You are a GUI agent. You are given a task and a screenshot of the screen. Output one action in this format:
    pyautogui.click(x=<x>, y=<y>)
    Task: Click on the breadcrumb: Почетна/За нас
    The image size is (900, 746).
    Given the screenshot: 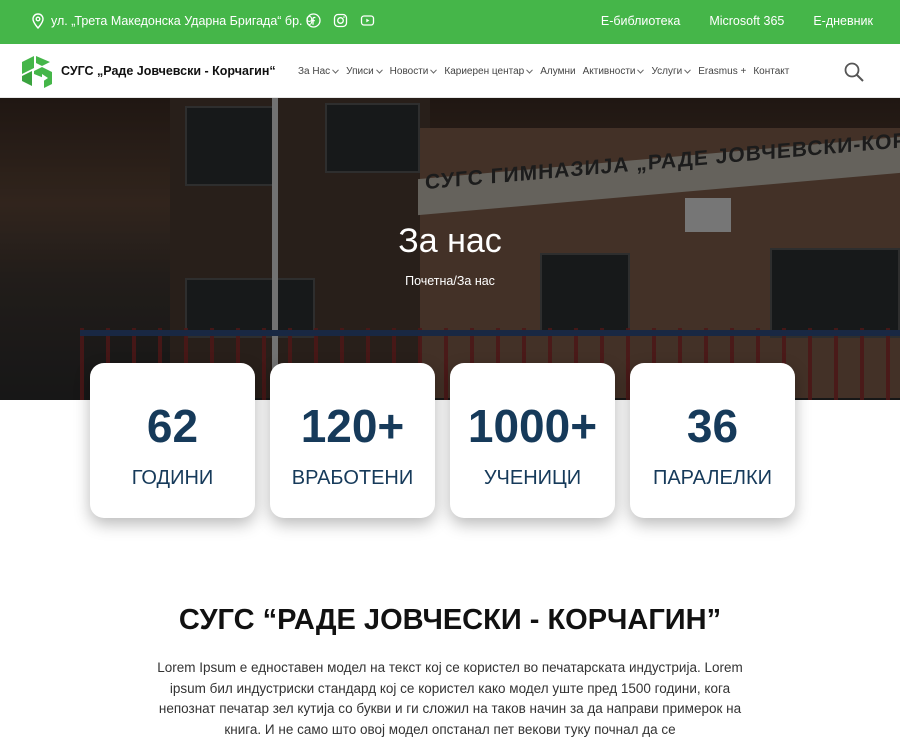 What is the action you would take?
    pyautogui.click(x=450, y=281)
    